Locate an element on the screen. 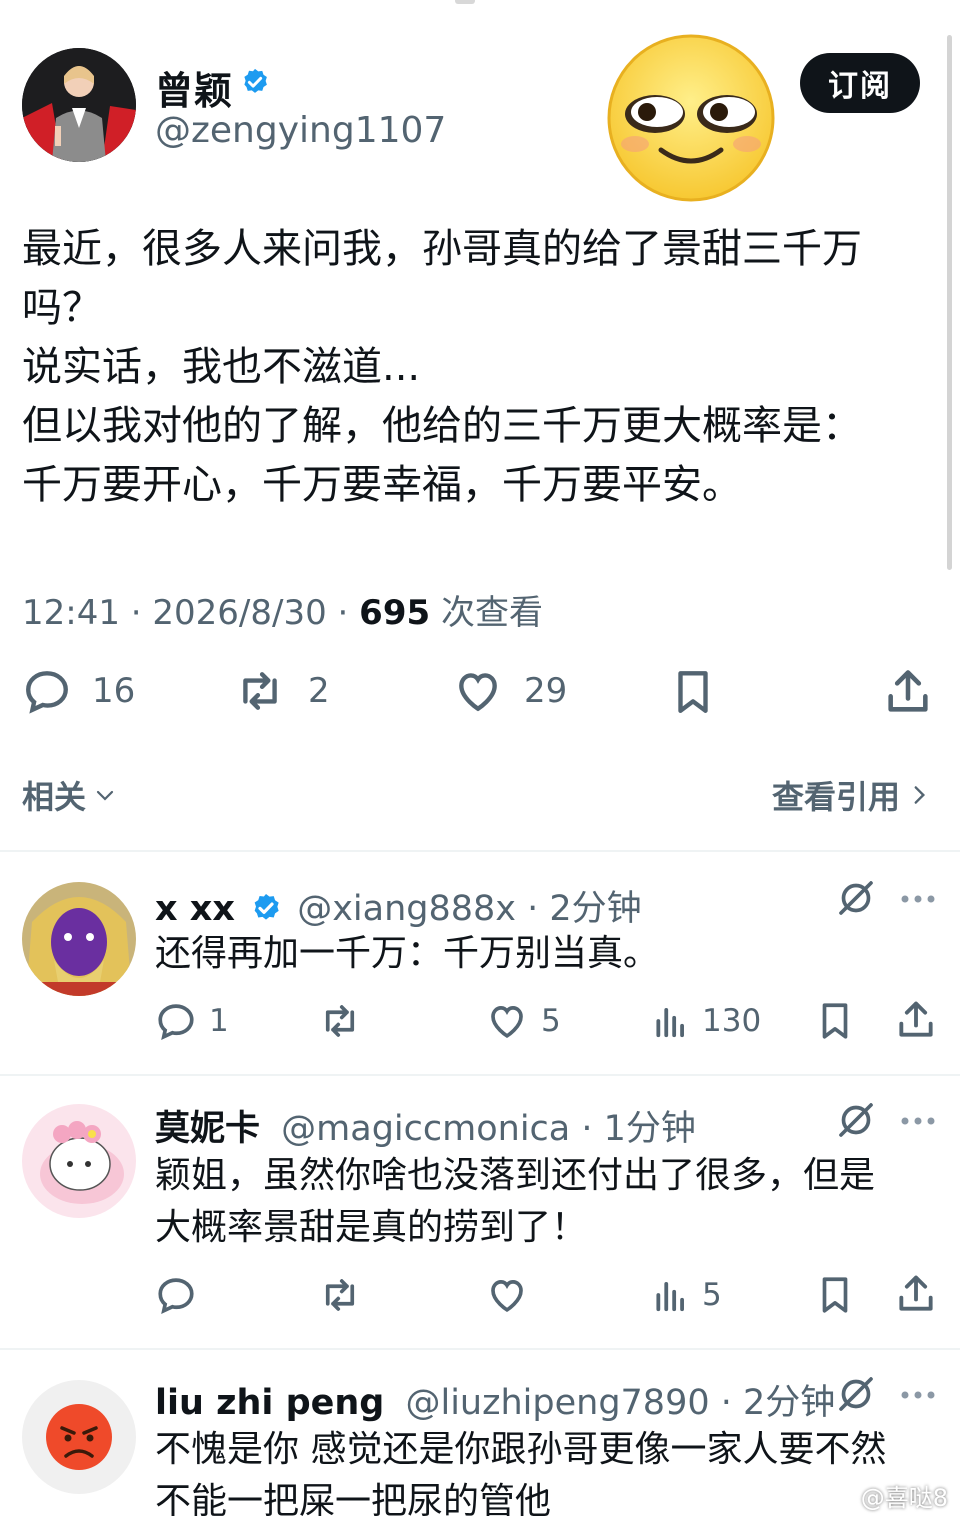 The width and height of the screenshot is (960, 1516). subscribe-button: 订阅 is located at coordinates (860, 83).